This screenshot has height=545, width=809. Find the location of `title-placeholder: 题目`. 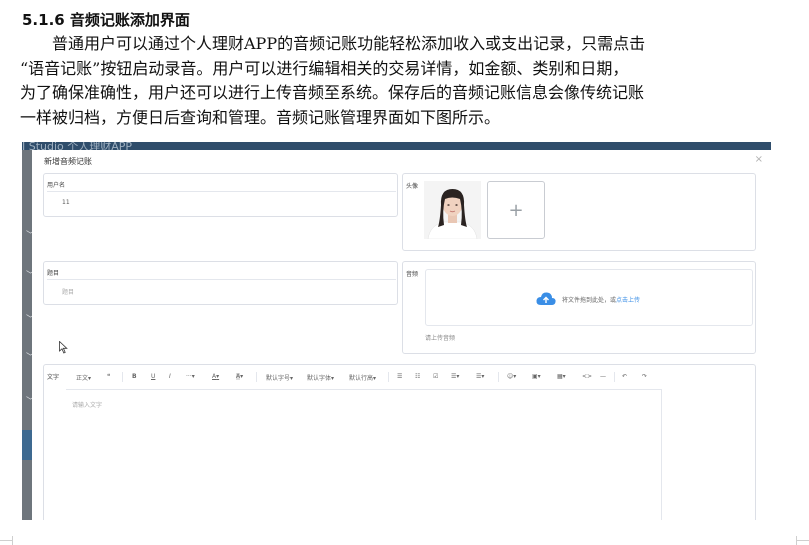

title-placeholder: 题目 is located at coordinates (68, 292).